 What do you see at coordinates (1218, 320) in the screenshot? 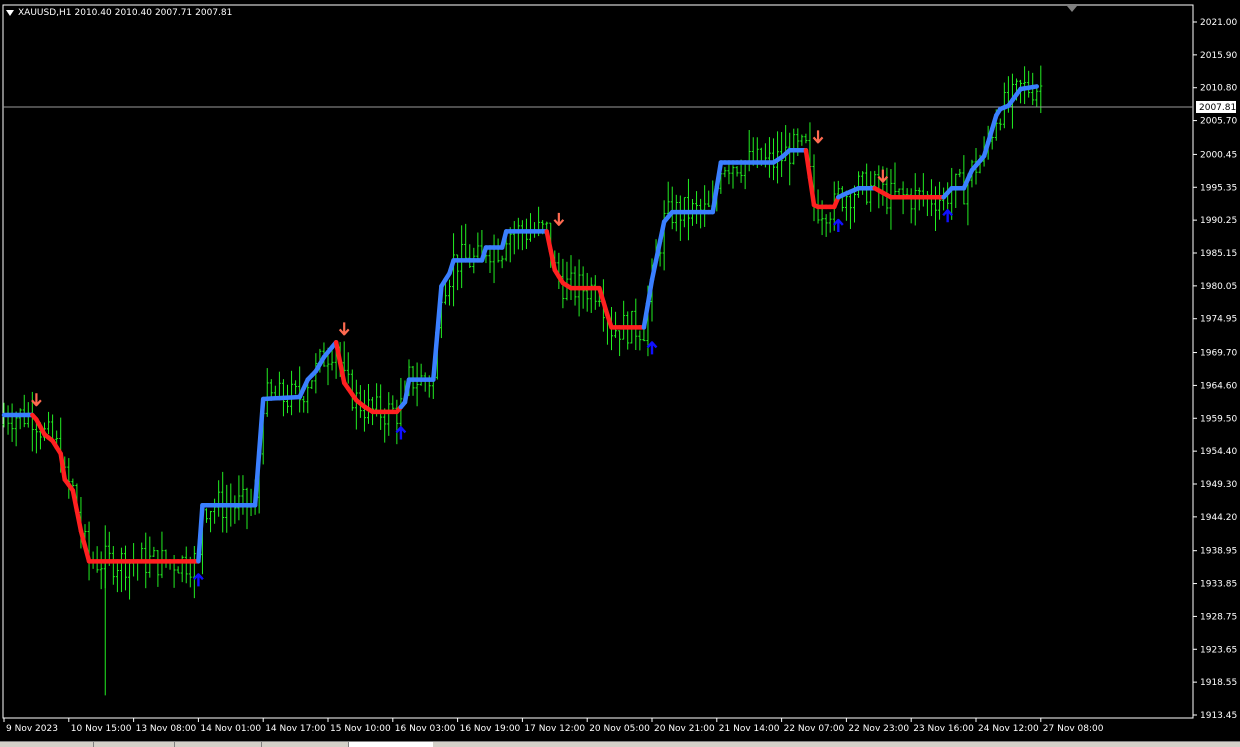
I see `price-tick-label: 1974.95` at bounding box center [1218, 320].